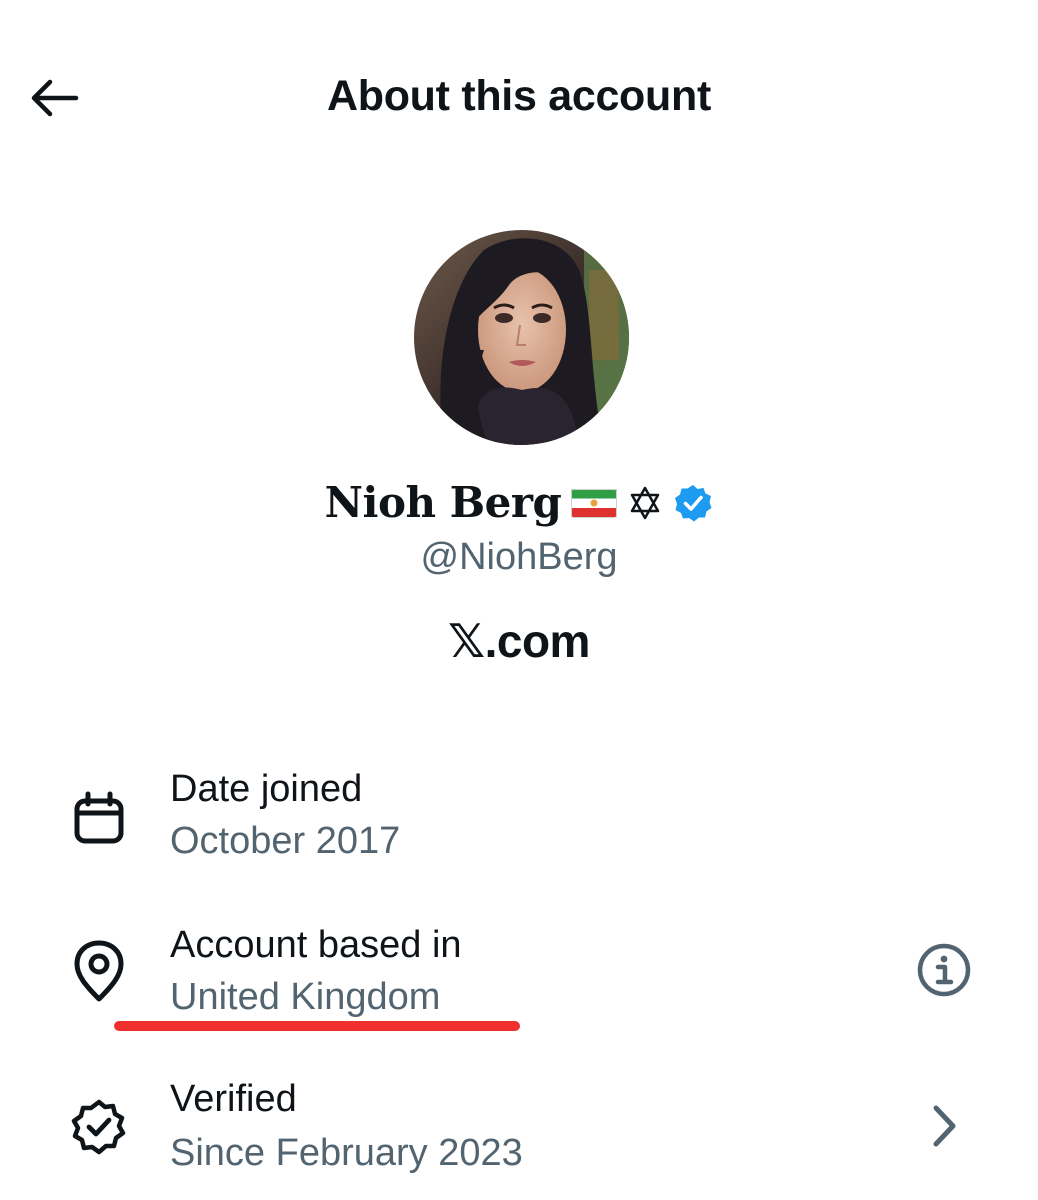 Image resolution: width=1038 pixels, height=1200 pixels. I want to click on profile-handle: @NiohBerg, so click(519, 557).